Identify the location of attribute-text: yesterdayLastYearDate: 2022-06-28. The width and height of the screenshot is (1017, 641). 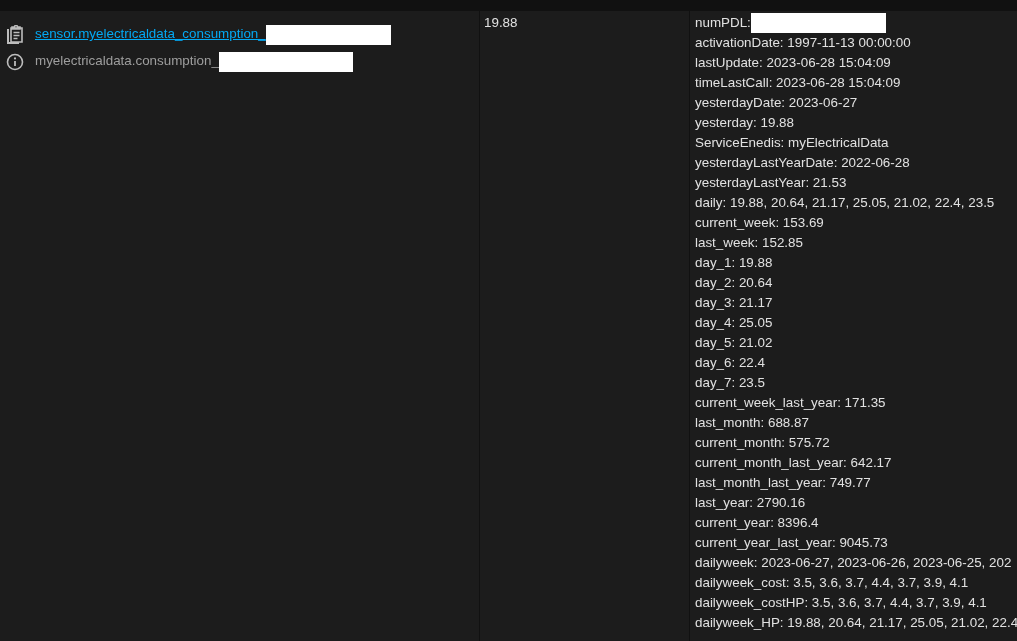
(802, 163).